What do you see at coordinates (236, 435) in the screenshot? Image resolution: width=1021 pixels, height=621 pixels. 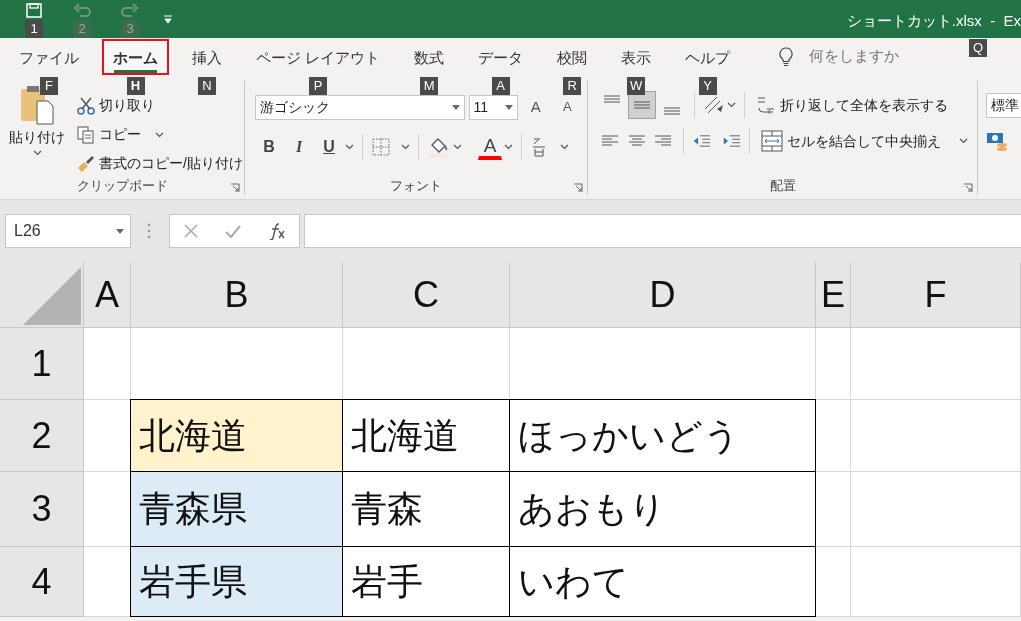 I see `table-cell: 北海道` at bounding box center [236, 435].